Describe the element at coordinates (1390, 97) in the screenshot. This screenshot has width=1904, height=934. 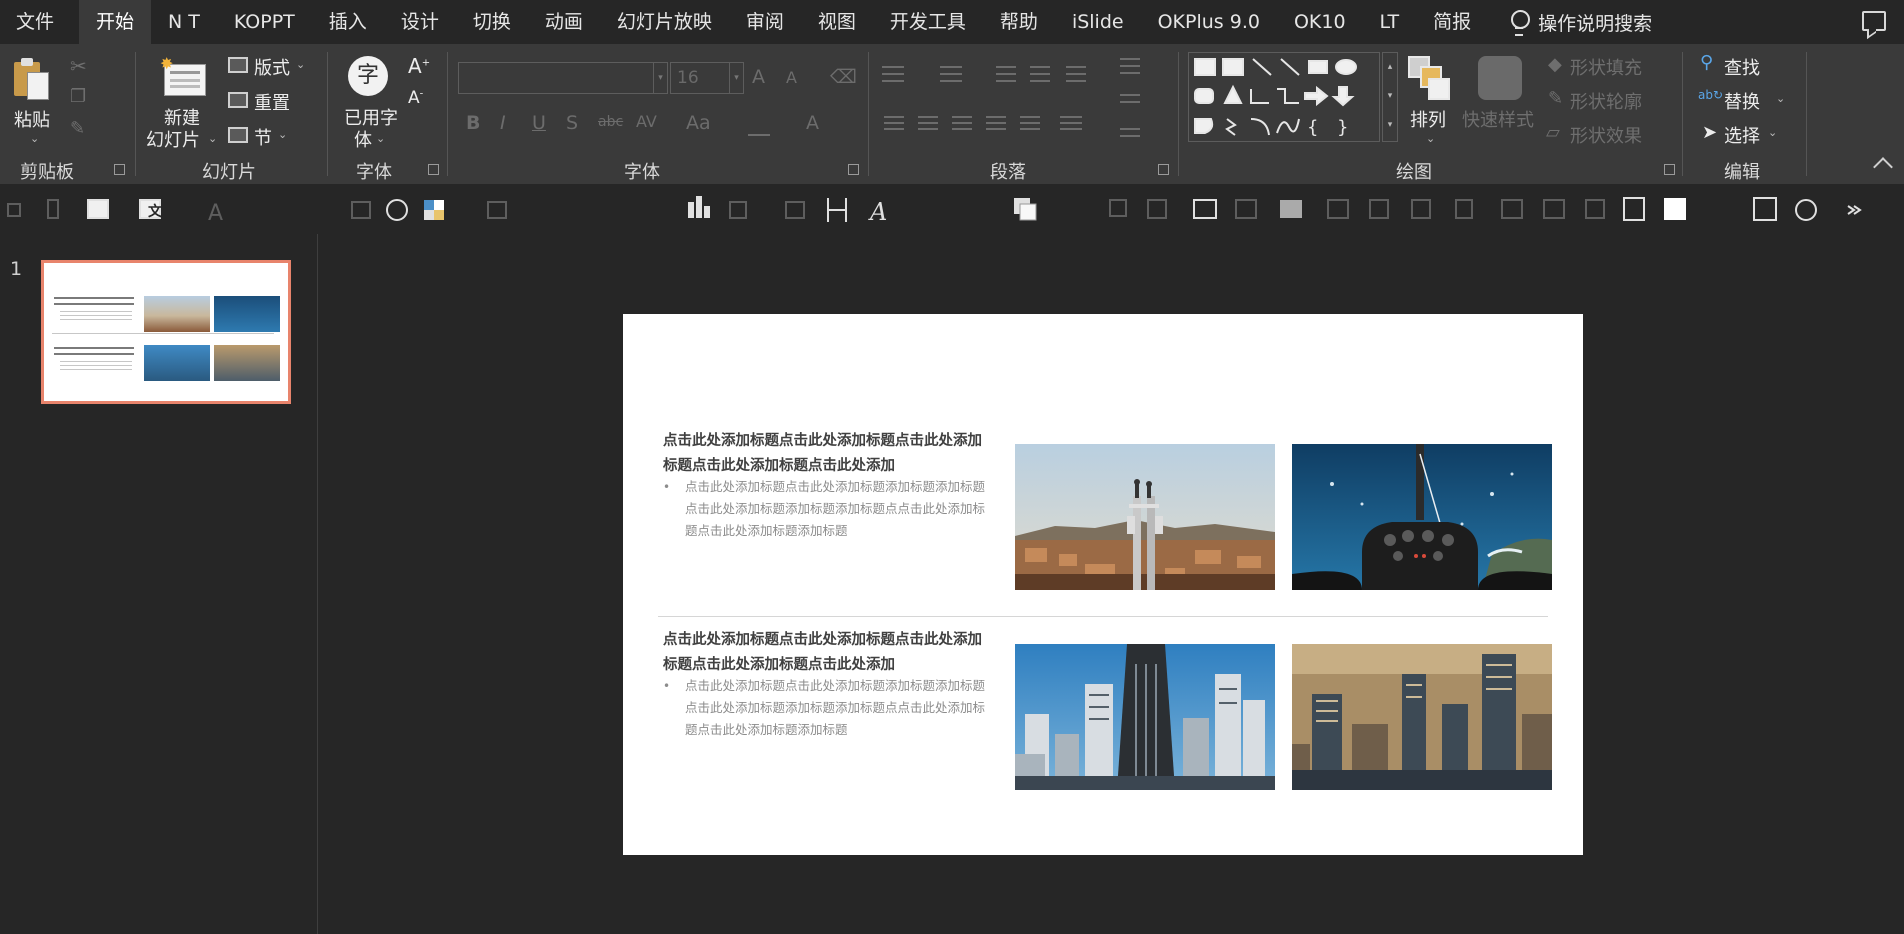
I see `shape-gallery-scroll: ▴ ▾ ▾` at that location.